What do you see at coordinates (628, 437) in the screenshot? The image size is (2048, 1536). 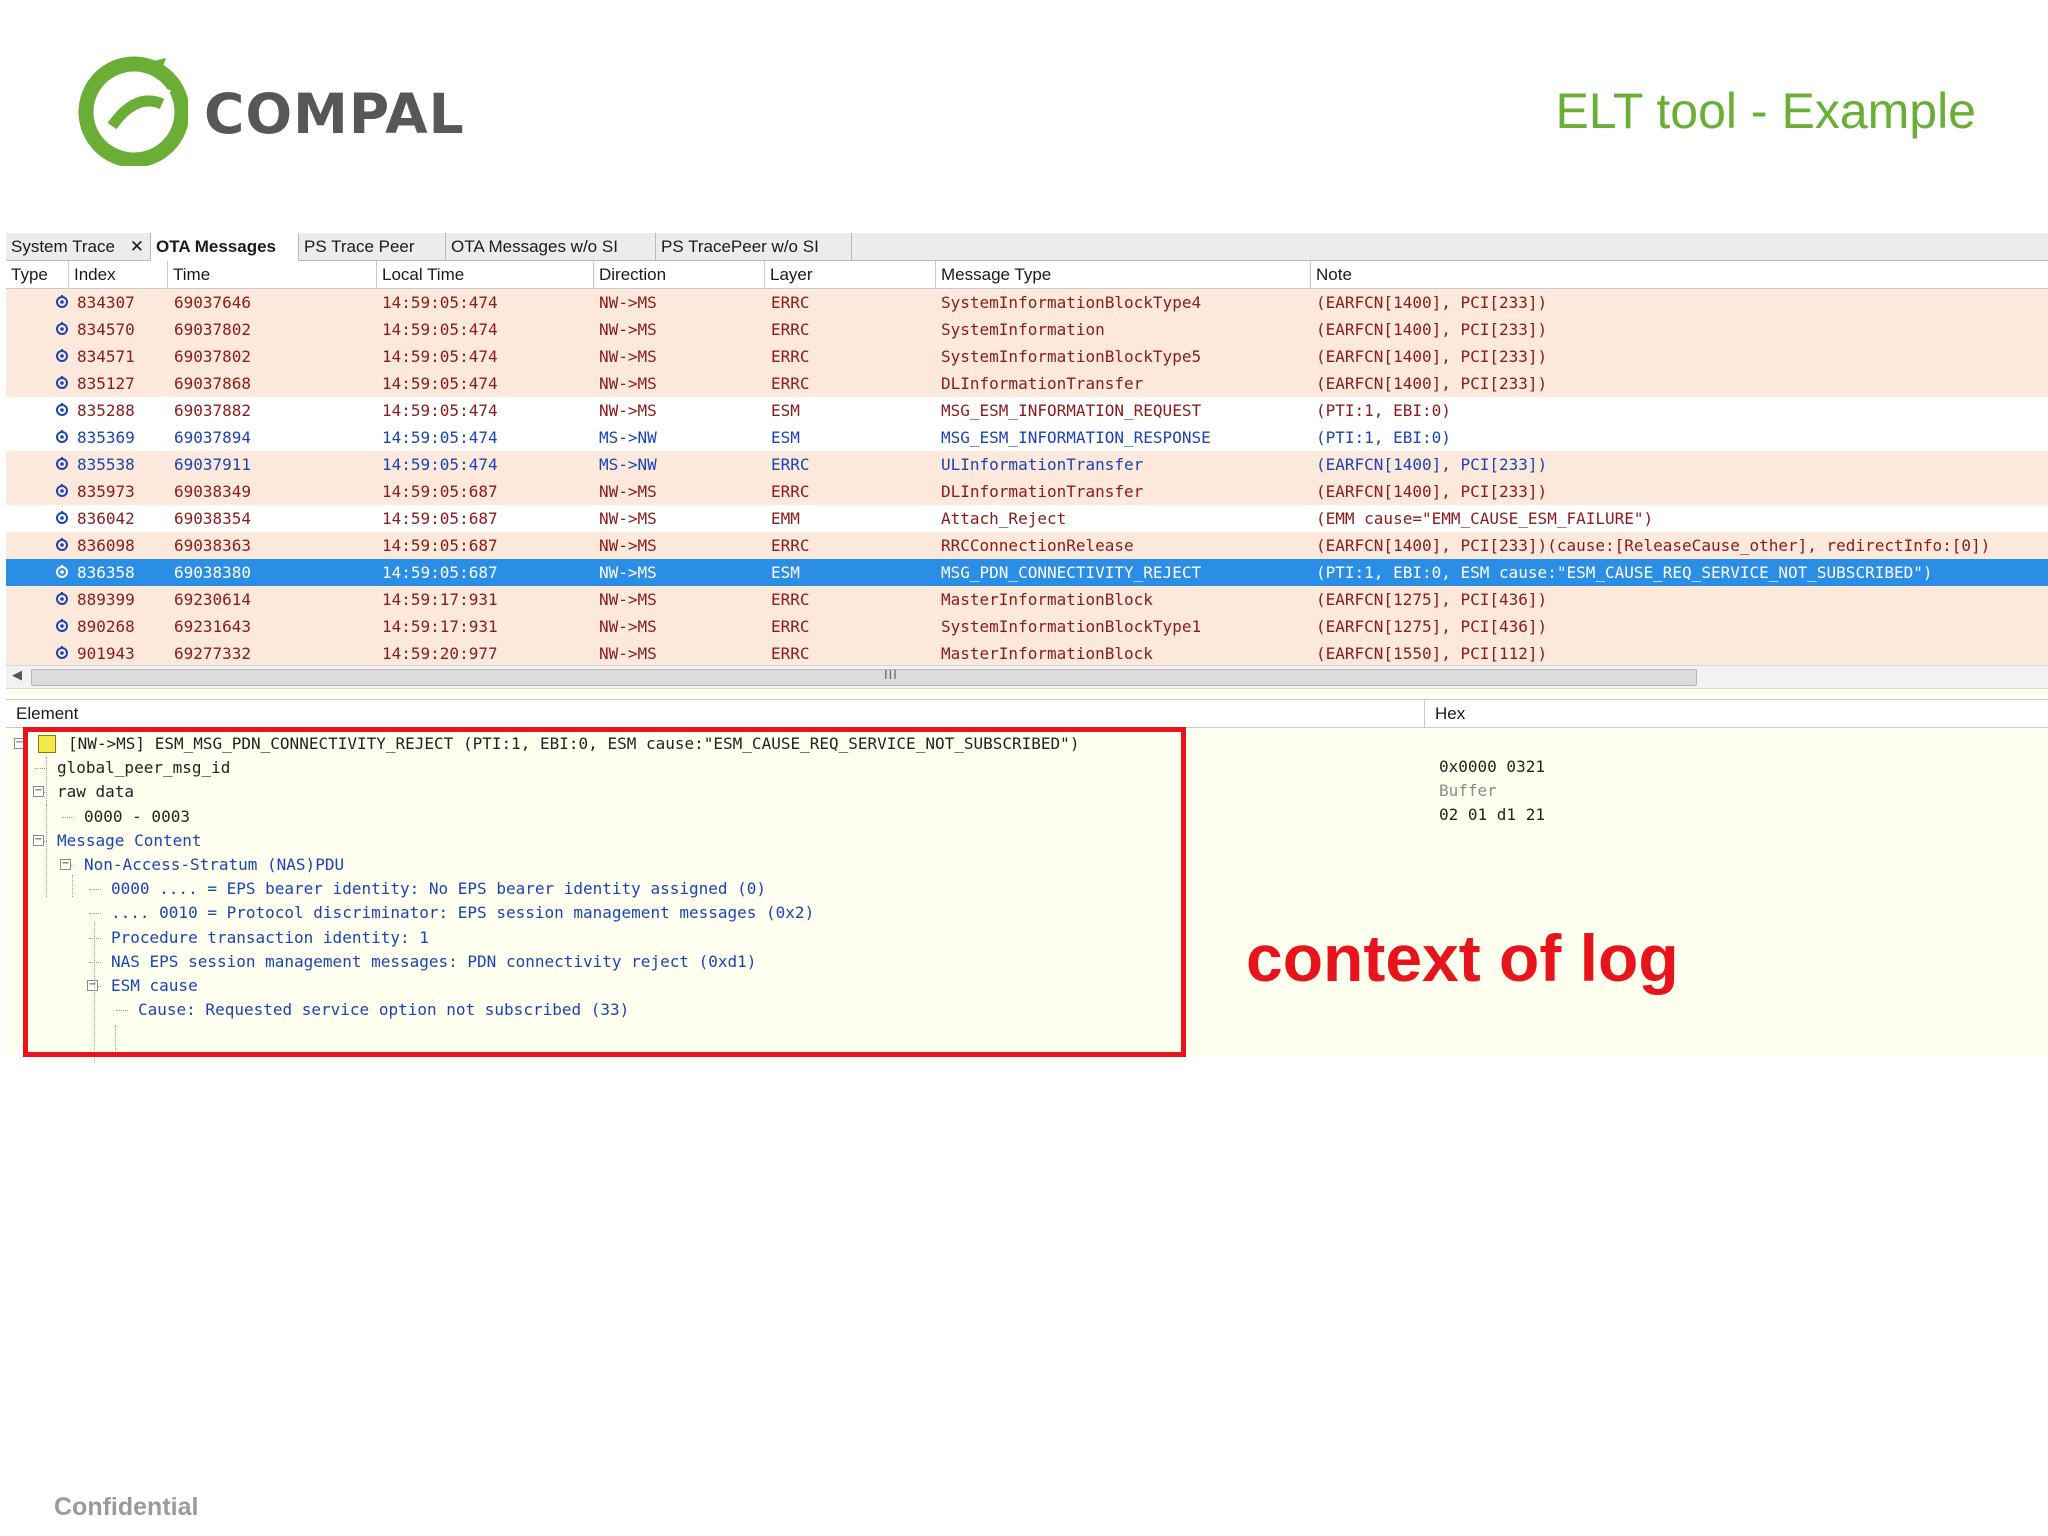 I see `cell-direction: MS->NW` at bounding box center [628, 437].